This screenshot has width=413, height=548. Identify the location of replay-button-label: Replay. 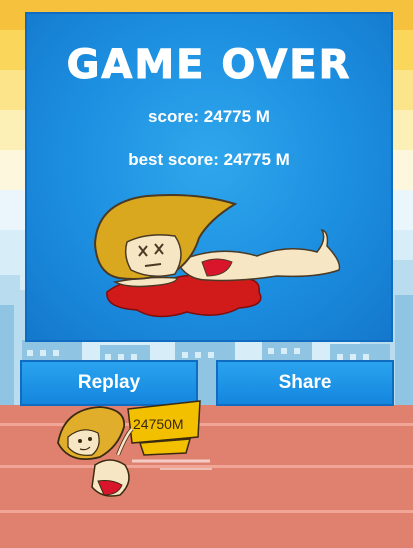
(109, 382).